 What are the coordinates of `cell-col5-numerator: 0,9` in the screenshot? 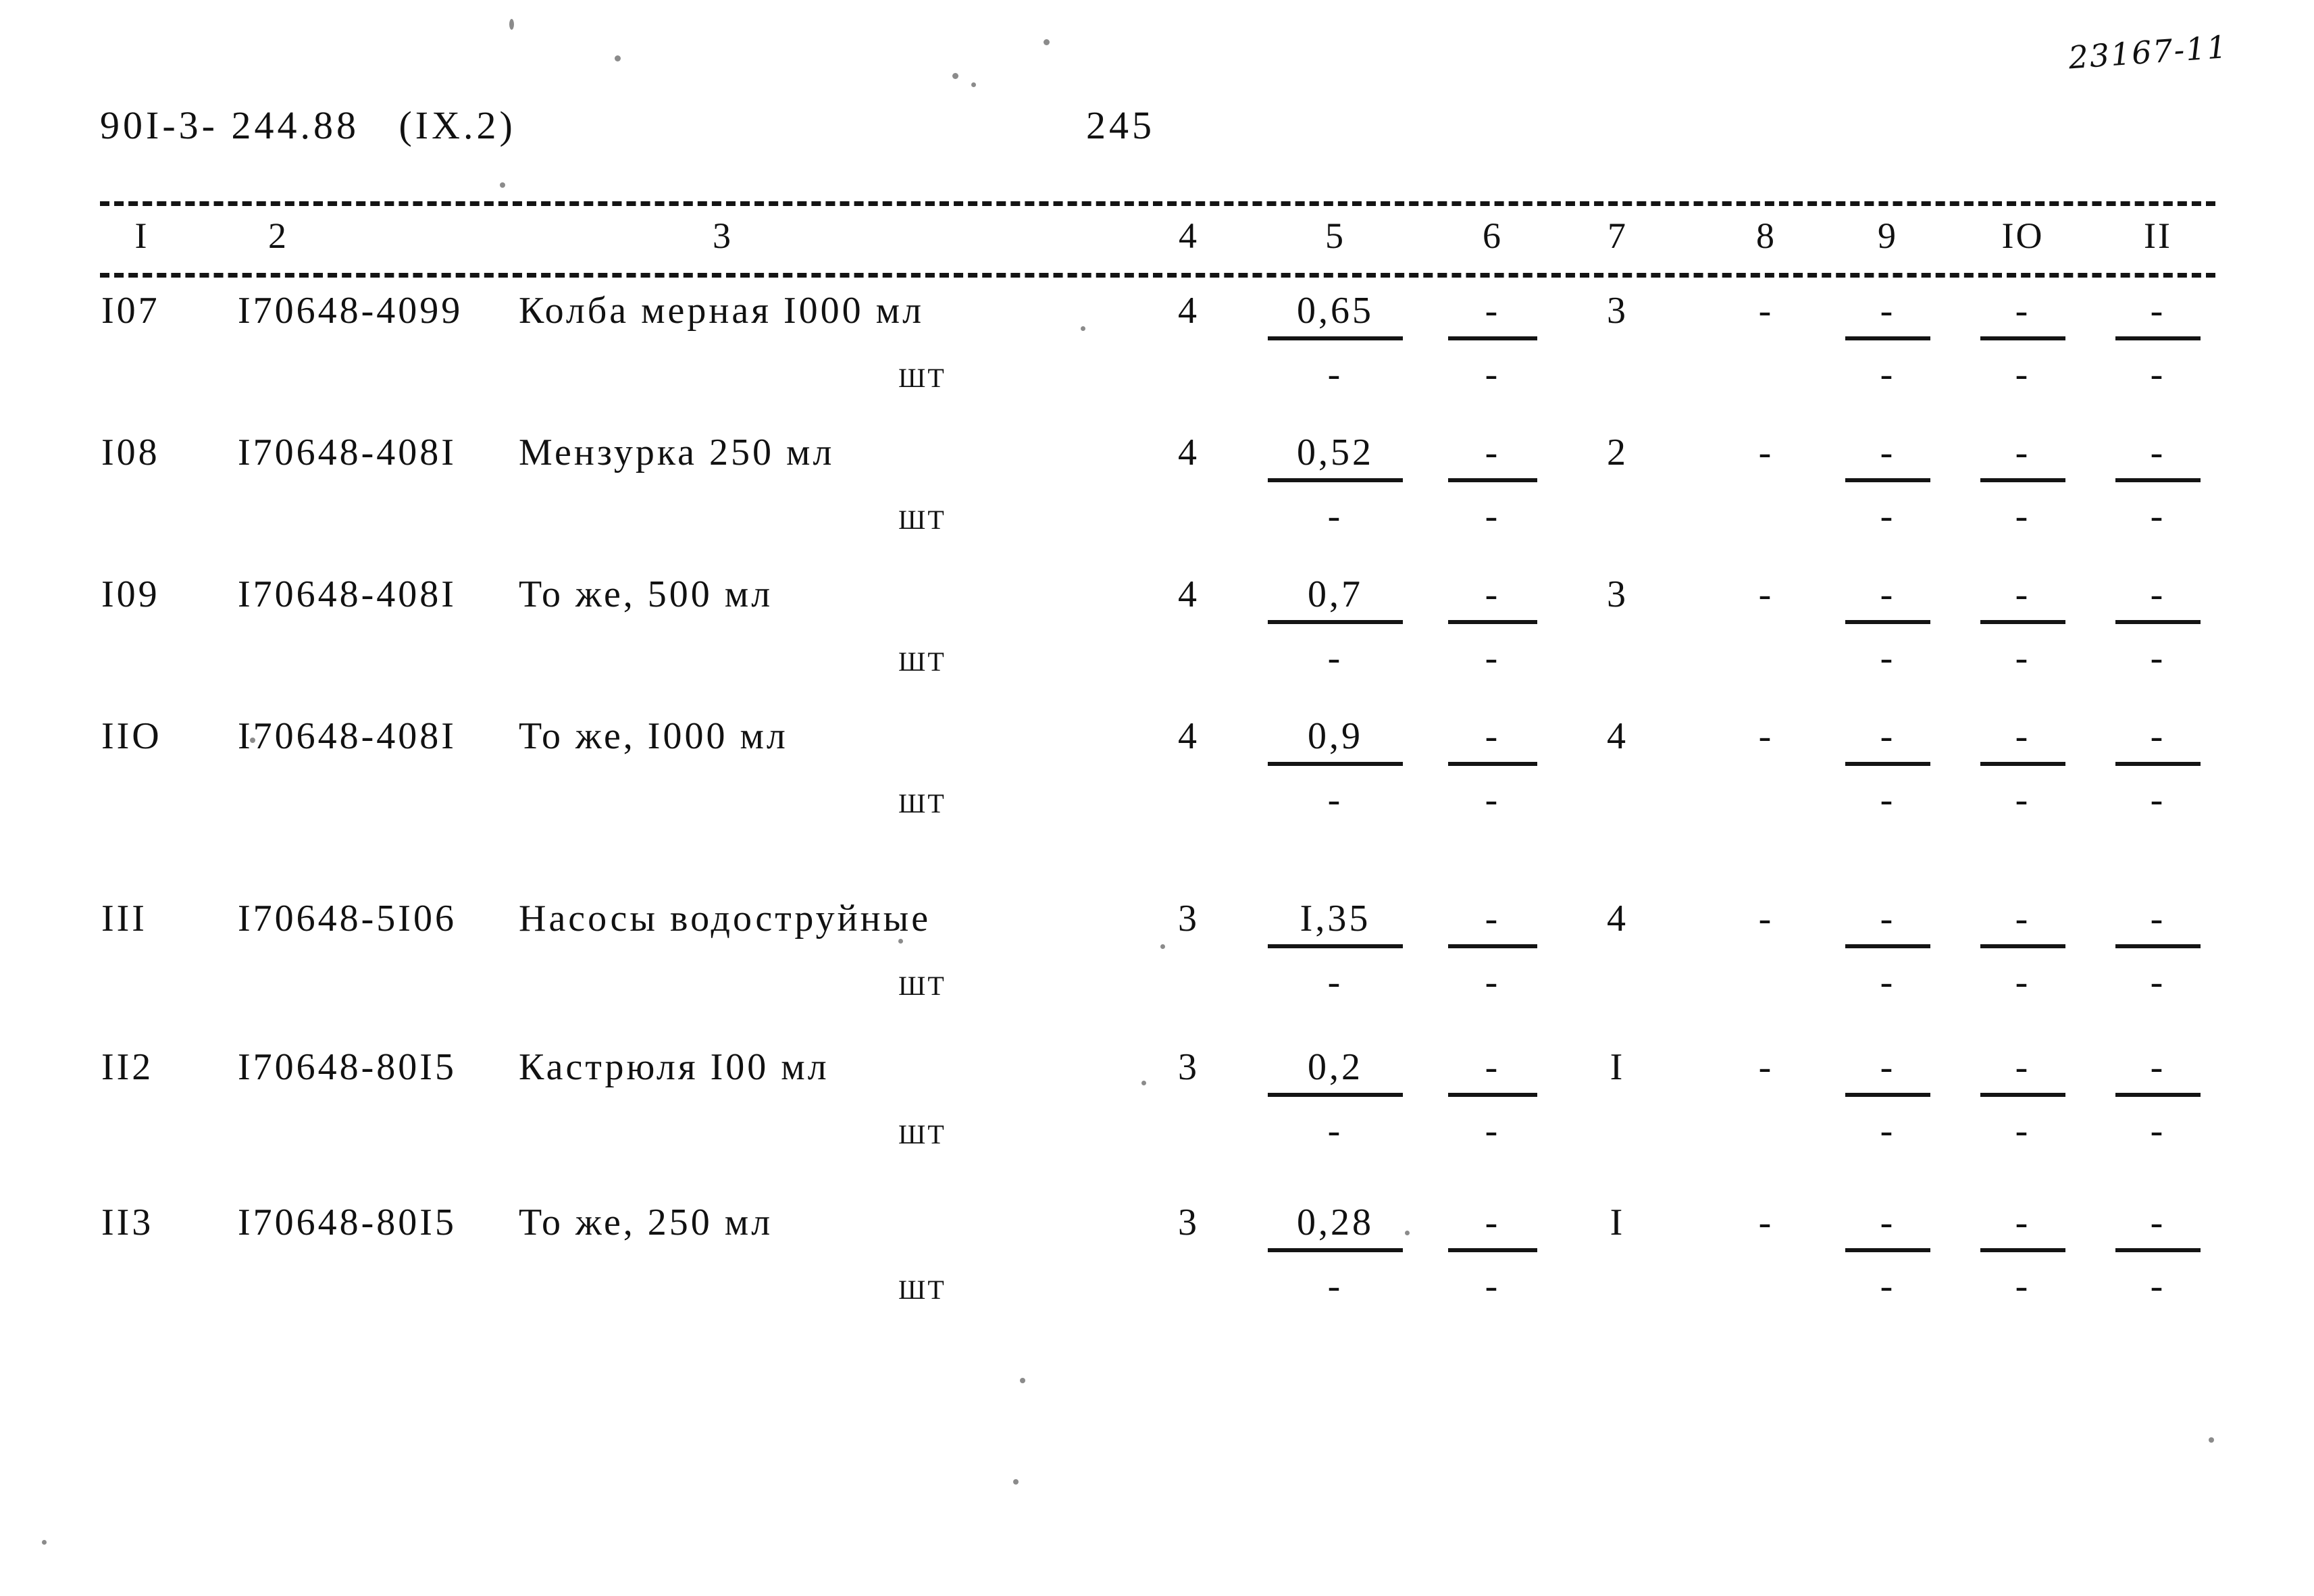 It's located at (1335, 736).